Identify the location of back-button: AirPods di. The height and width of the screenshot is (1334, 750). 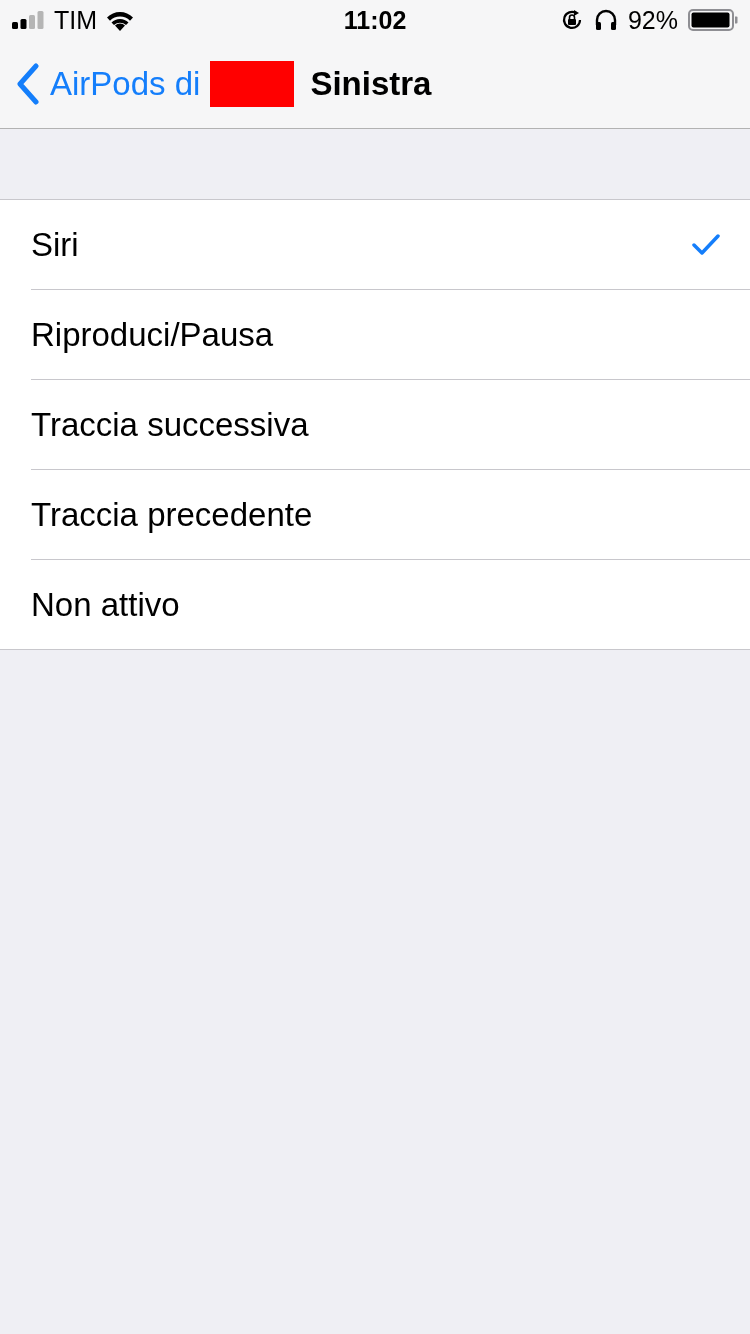
(108, 84).